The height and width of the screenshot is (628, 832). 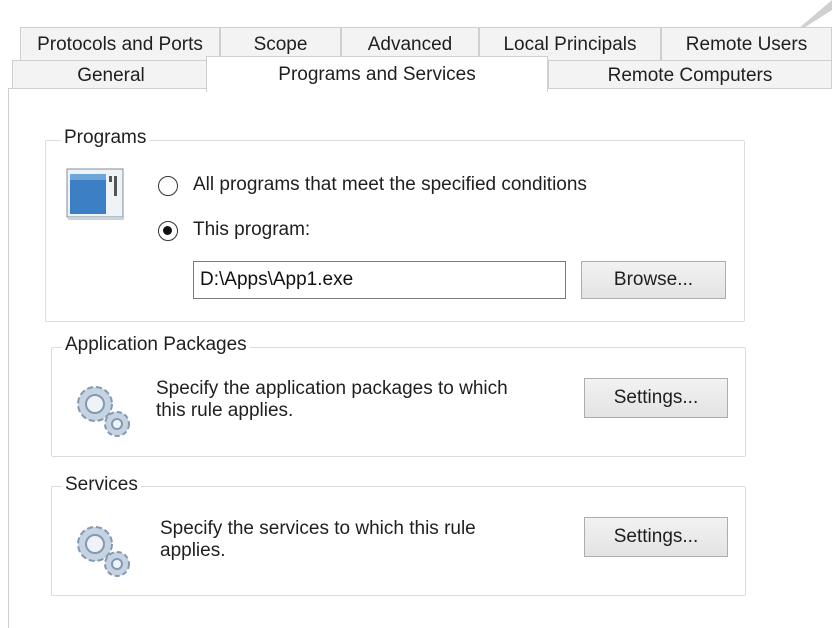 I want to click on app-packages-group-title: Application Packages, so click(x=156, y=345).